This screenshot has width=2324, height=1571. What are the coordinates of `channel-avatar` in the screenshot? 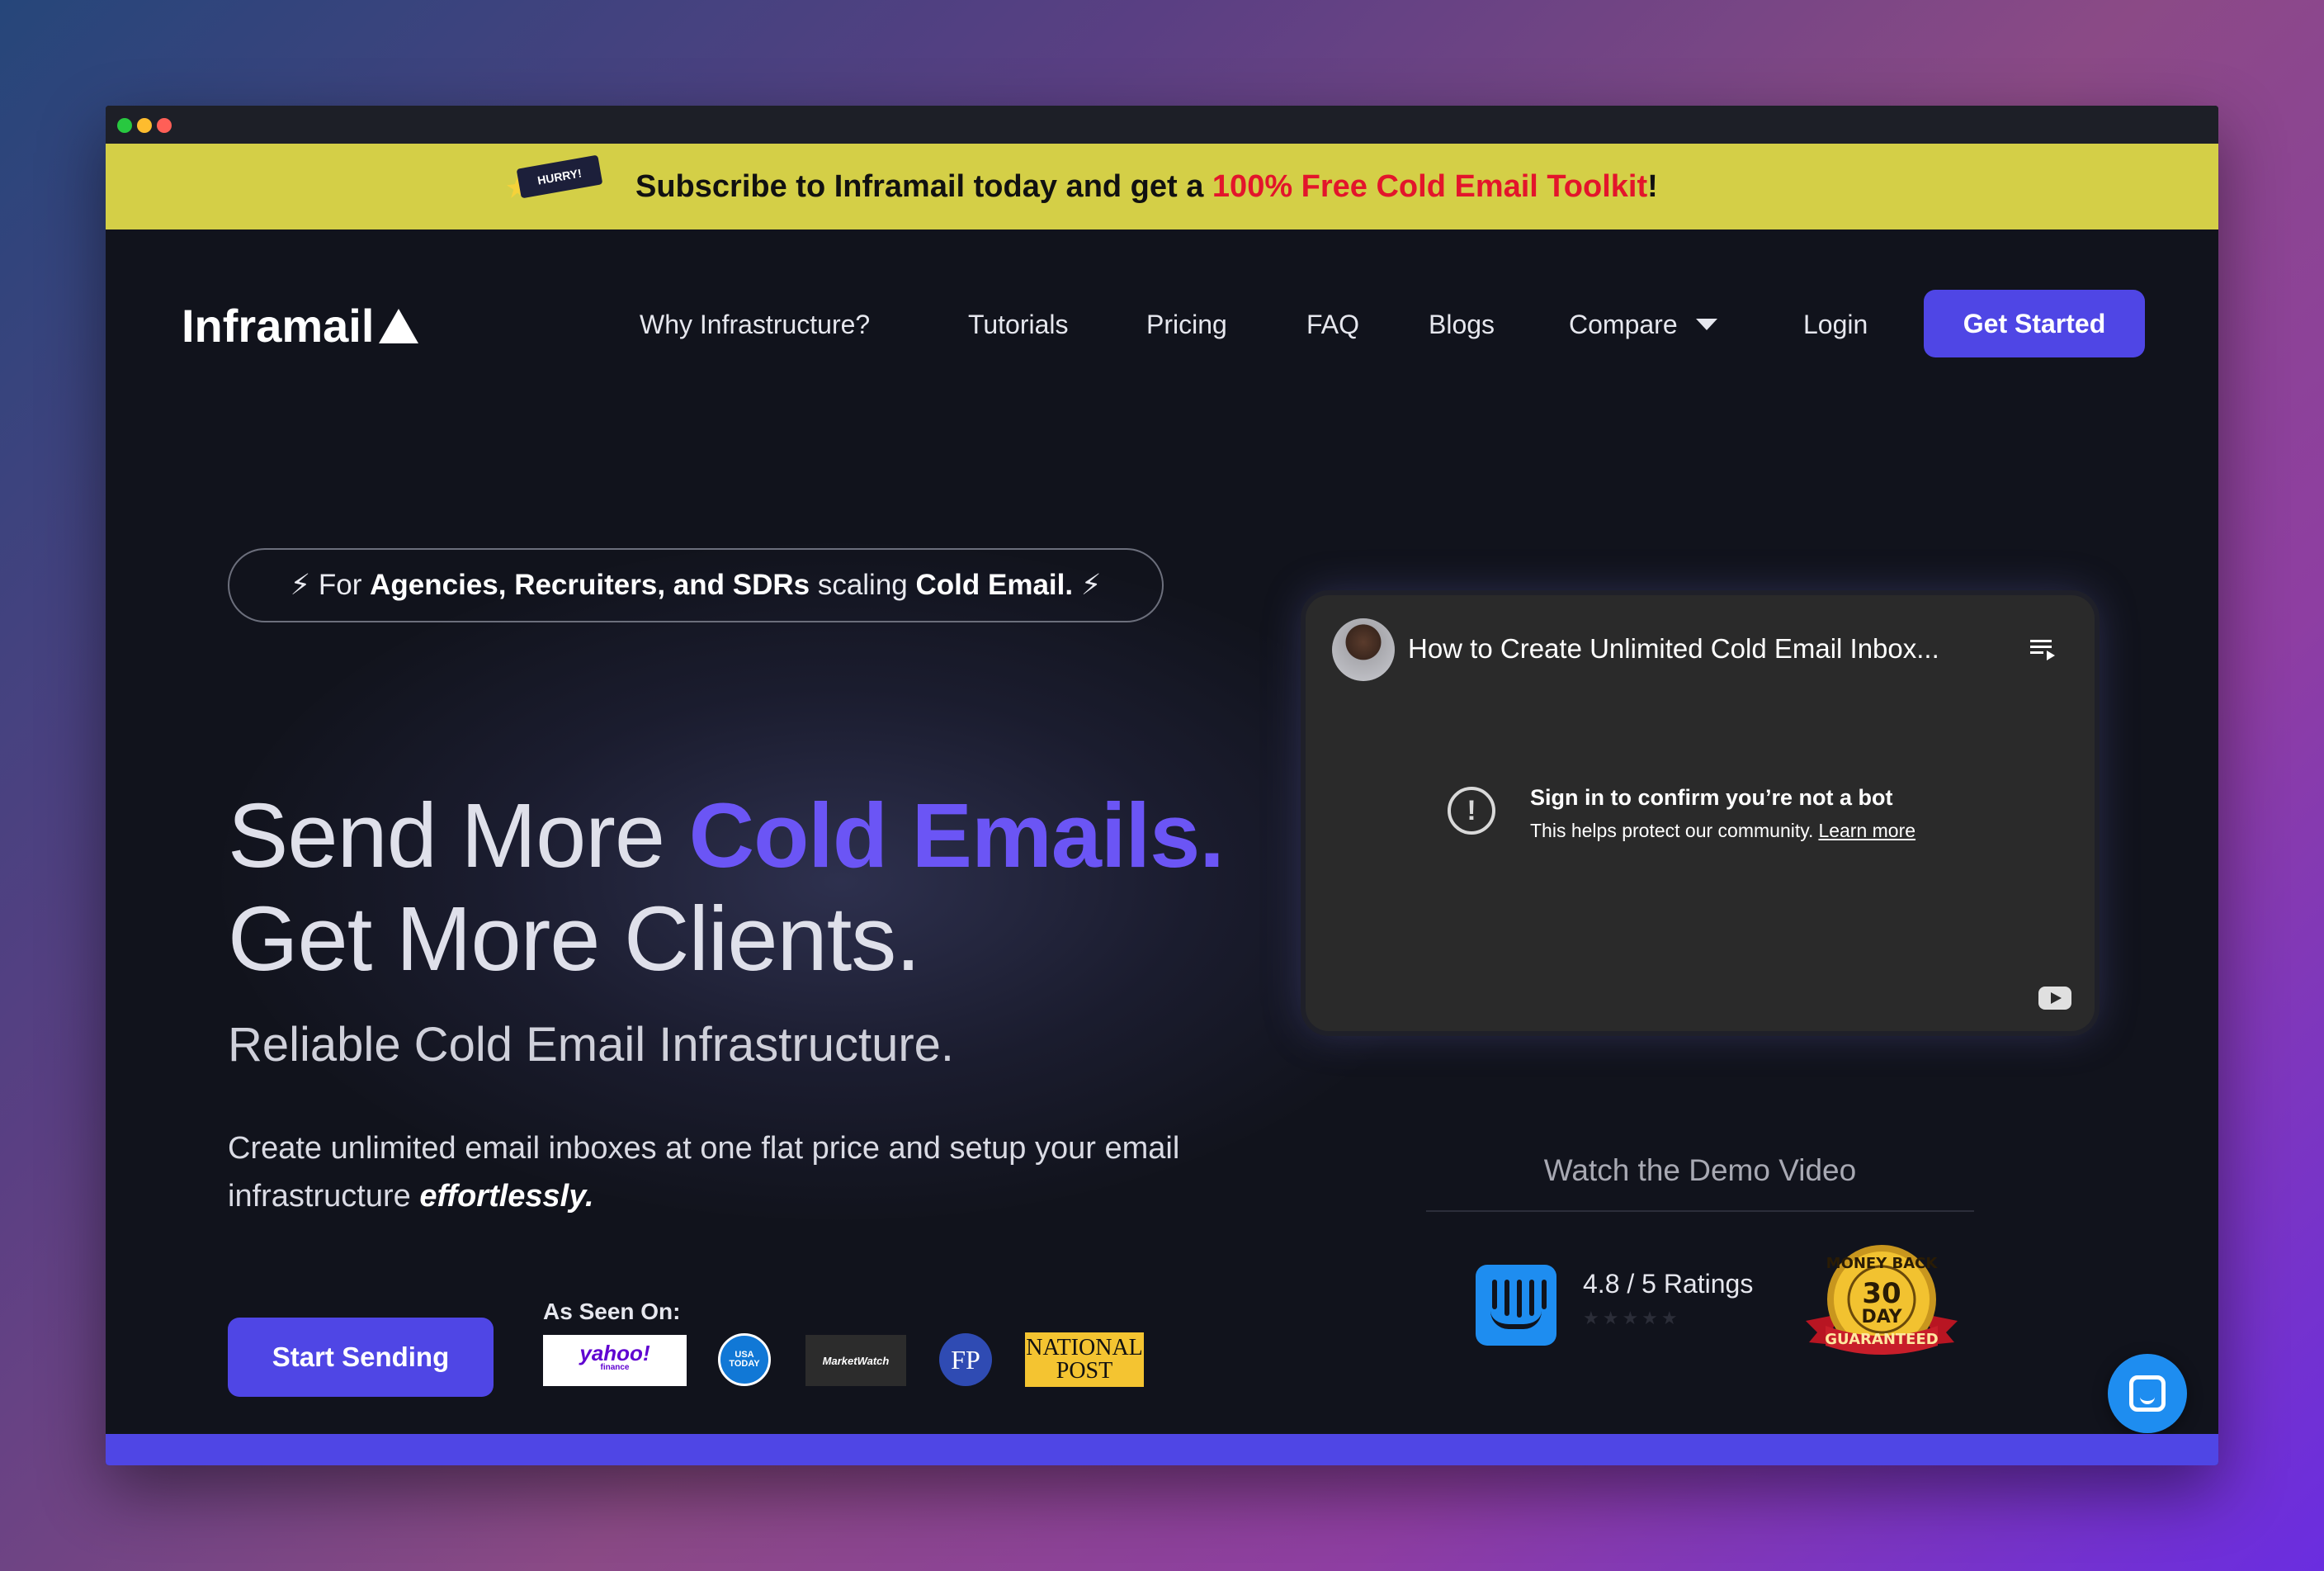 It's located at (1363, 649).